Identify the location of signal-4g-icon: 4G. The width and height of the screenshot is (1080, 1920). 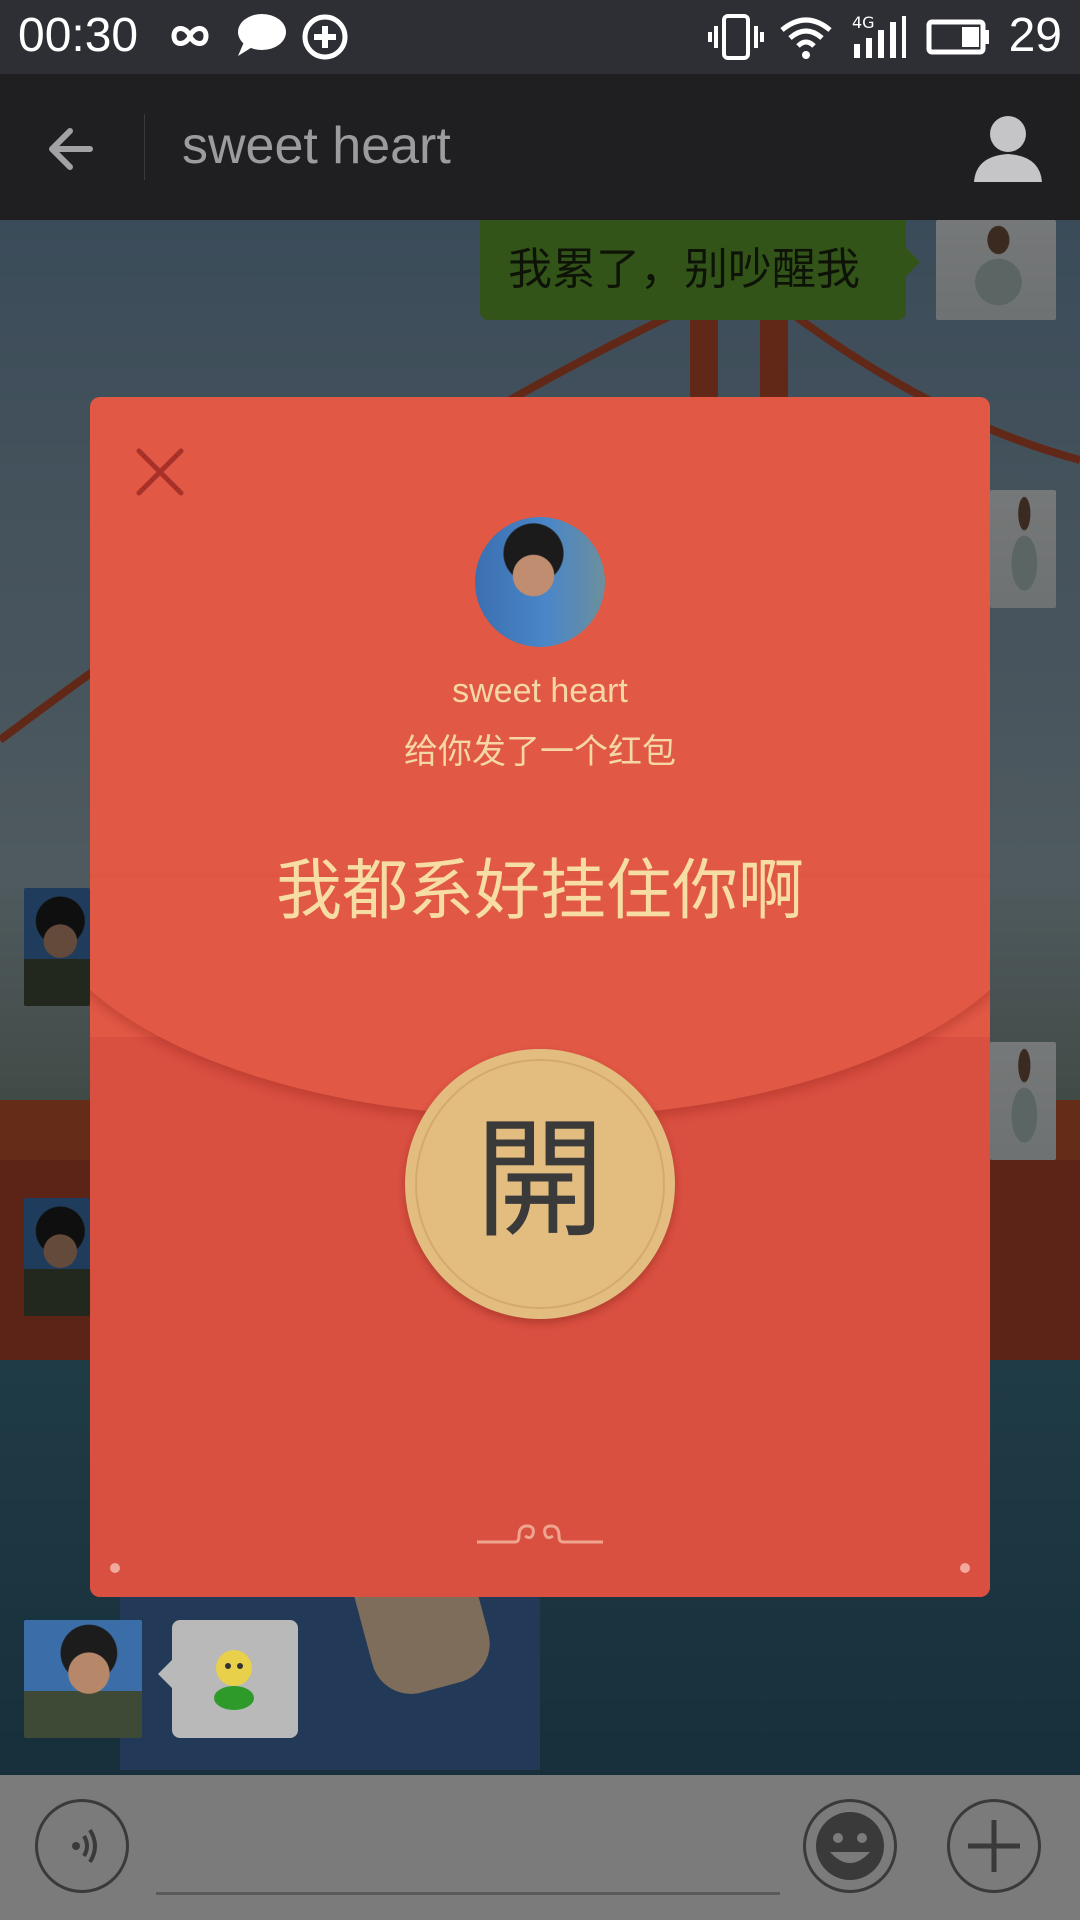
(879, 35).